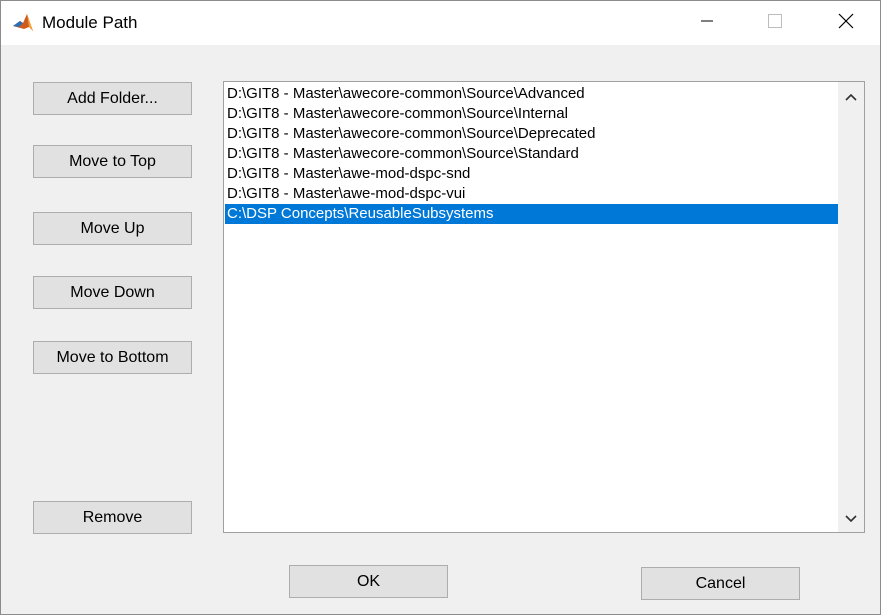 The image size is (881, 615). Describe the element at coordinates (112, 161) in the screenshot. I see `move-to-top-button: Move to Top` at that location.